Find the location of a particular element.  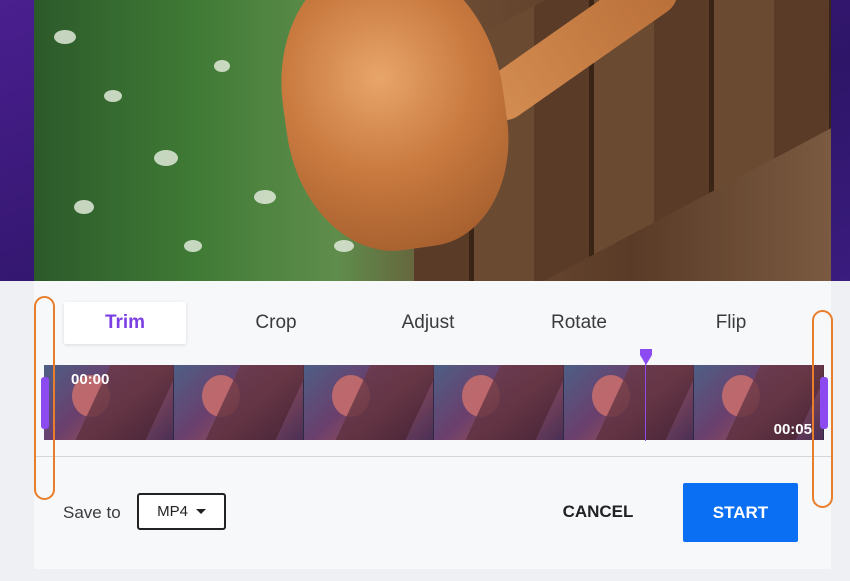

timeline-frames is located at coordinates (434, 402).